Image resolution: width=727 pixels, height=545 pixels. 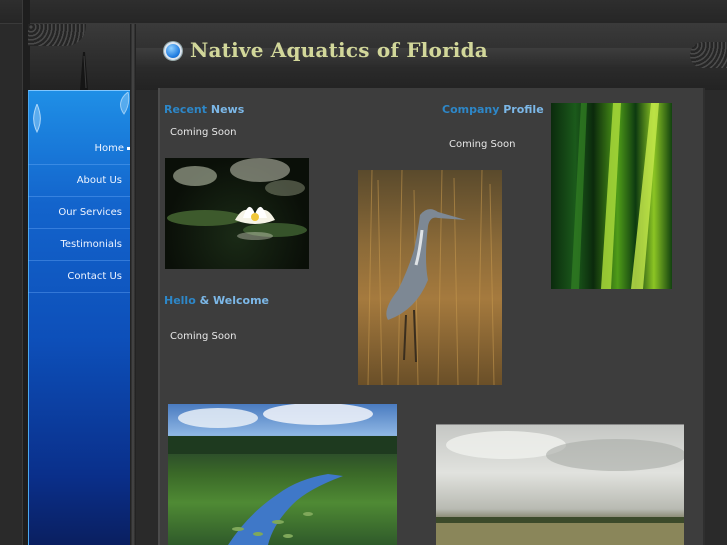 I want to click on welcome-heading: Hello & Welcome, so click(x=216, y=300).